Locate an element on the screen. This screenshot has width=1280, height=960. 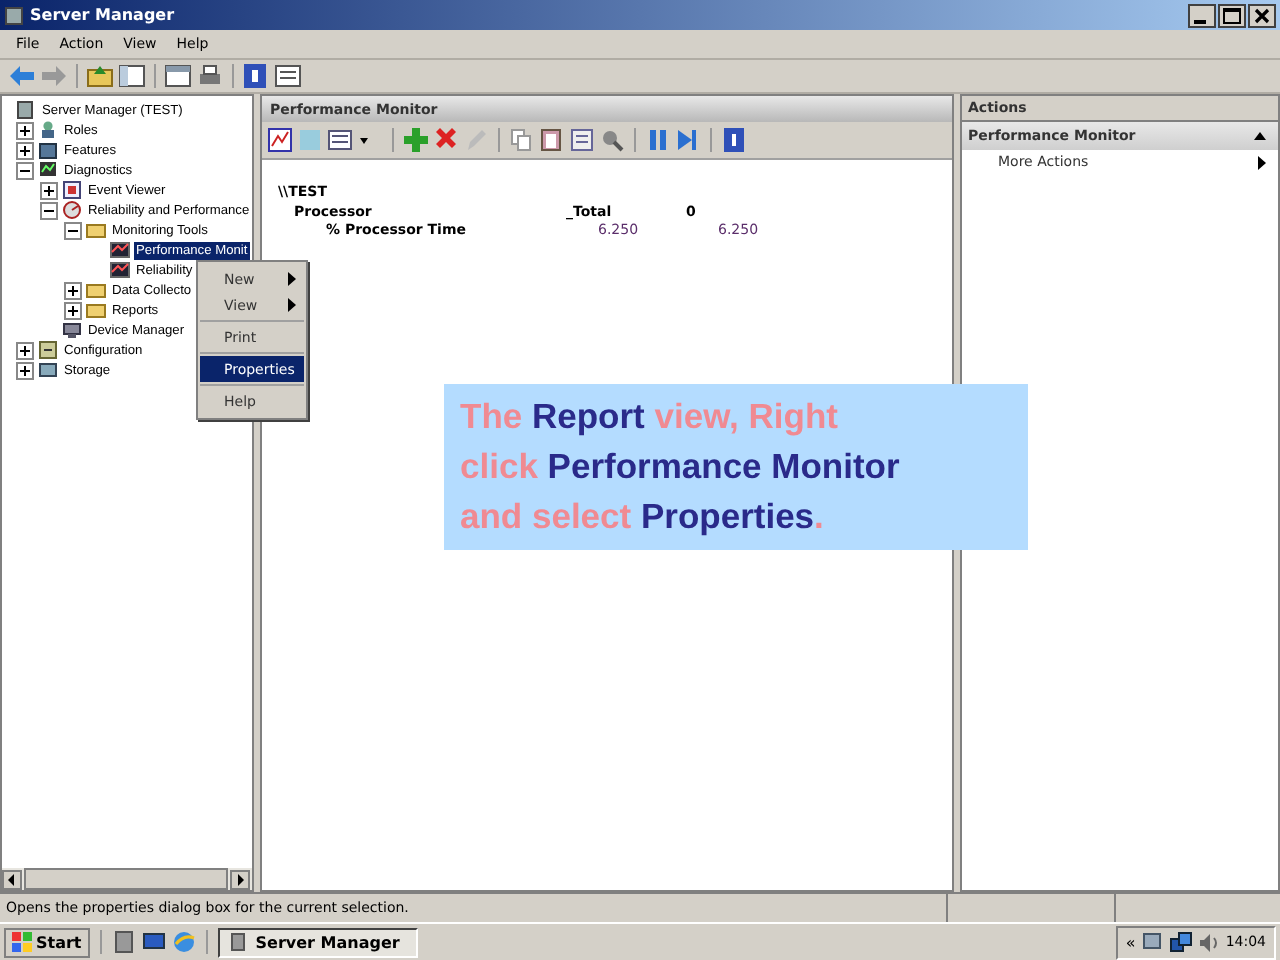
computers-icon is located at coordinates (1180, 942).